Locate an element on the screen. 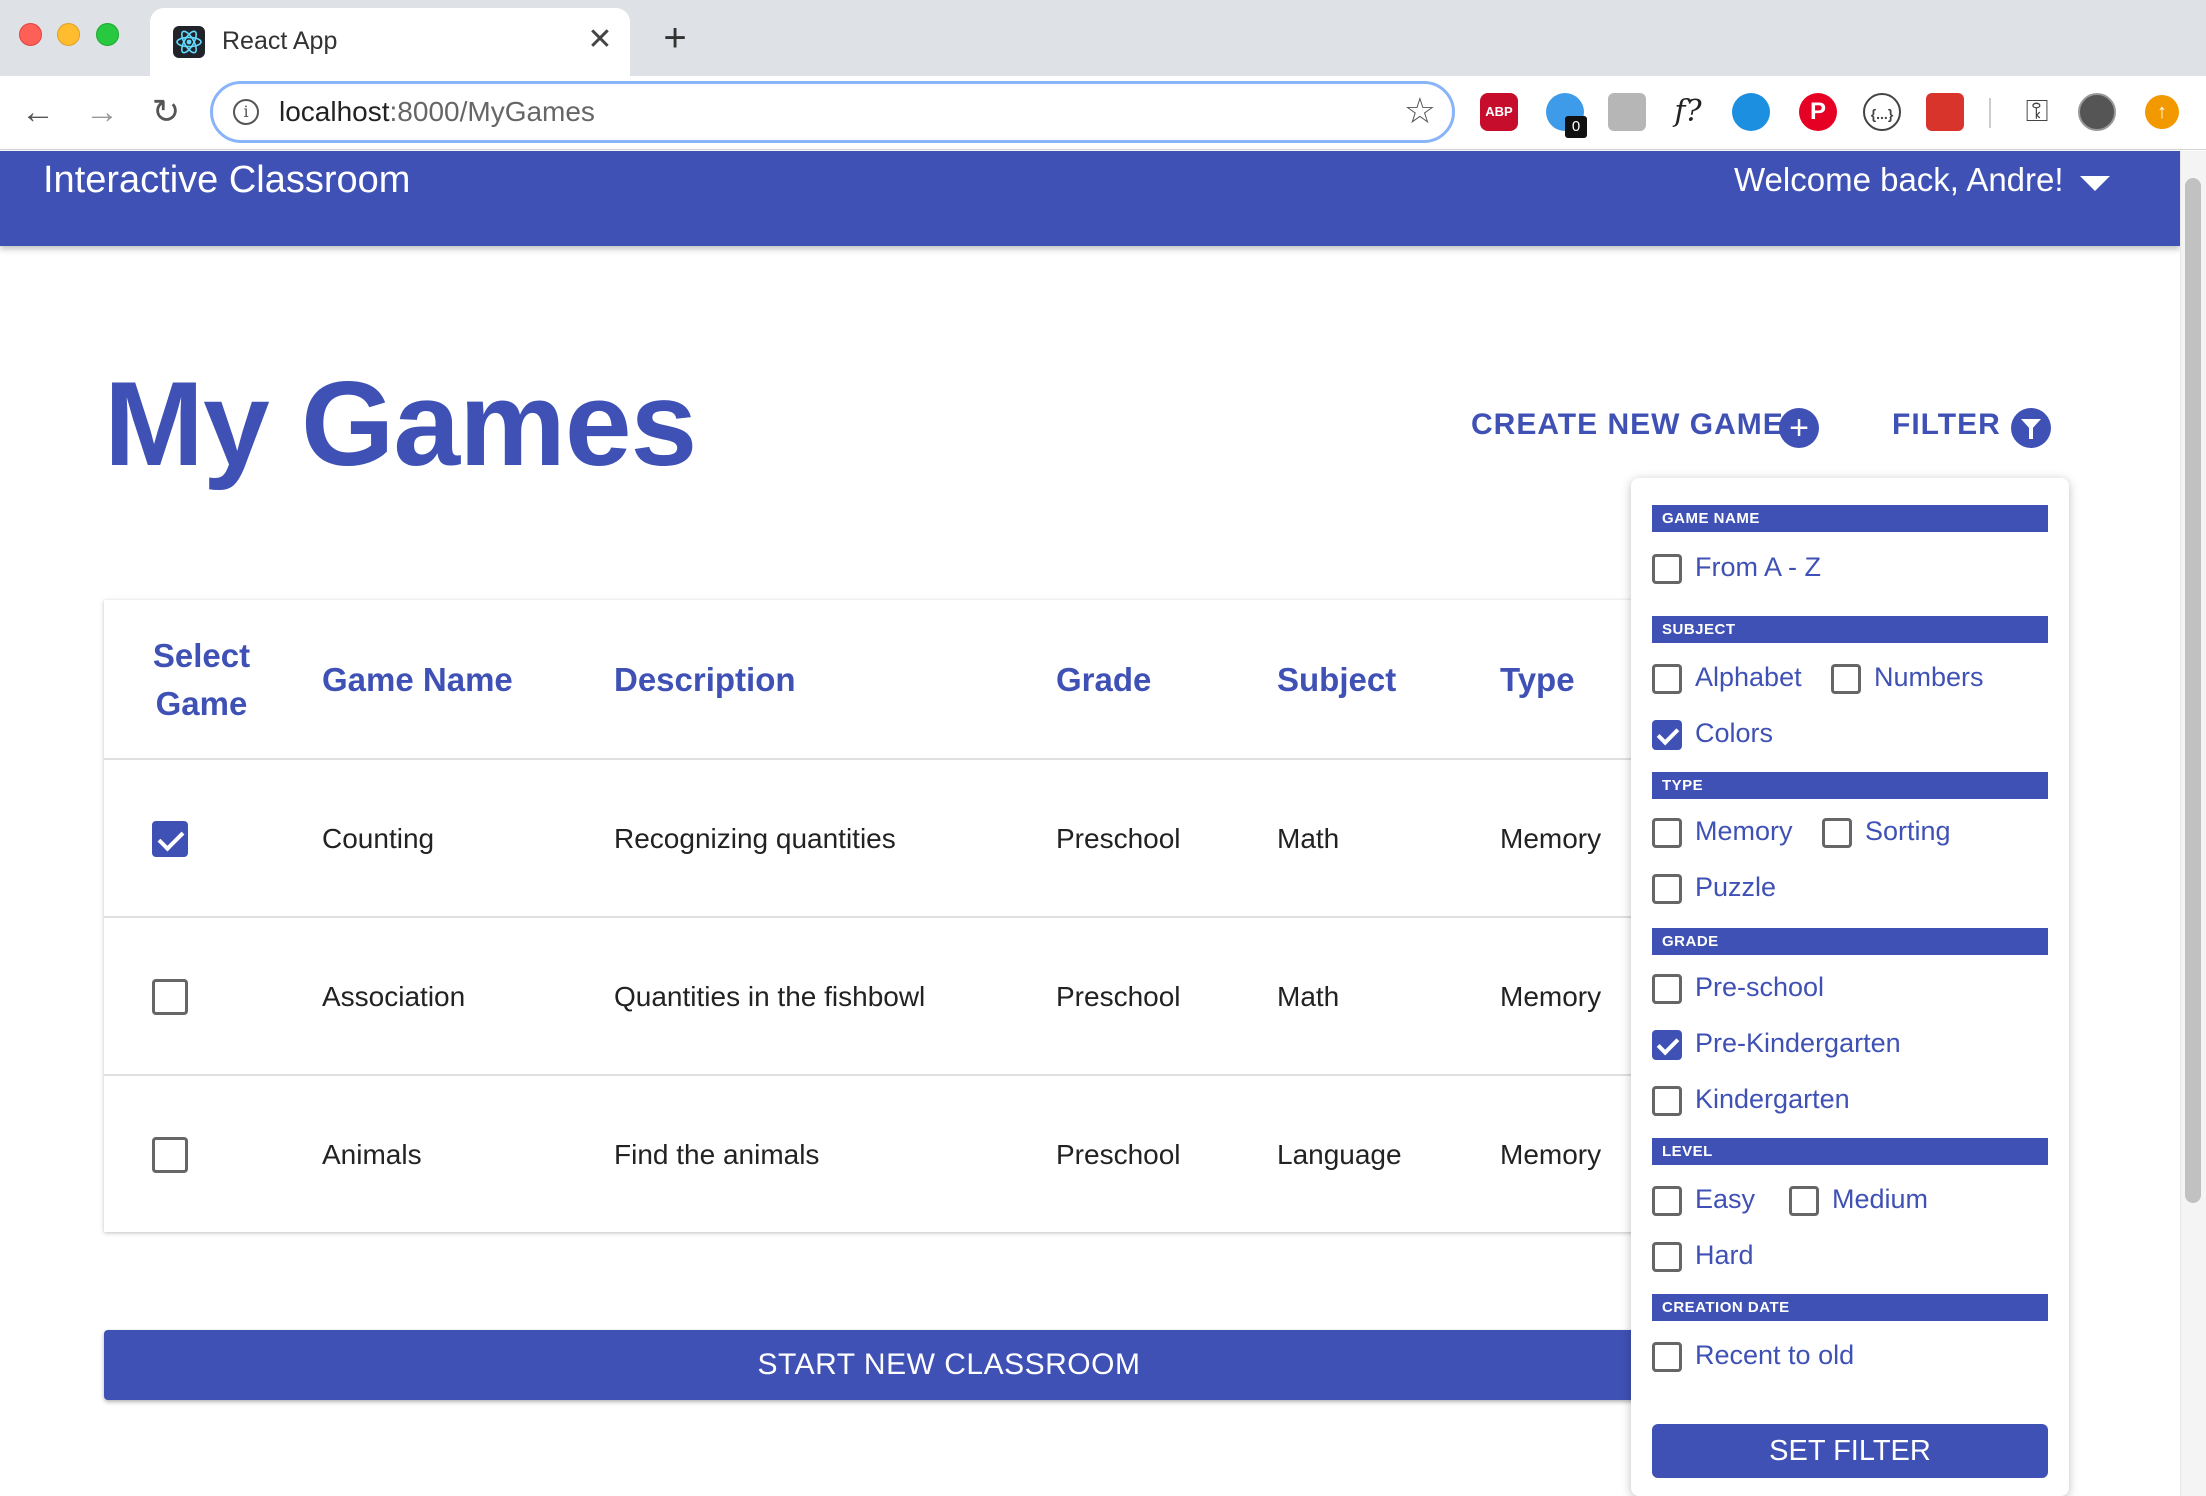 This screenshot has height=1496, width=2206. filter-button: FILTER is located at coordinates (1946, 425).